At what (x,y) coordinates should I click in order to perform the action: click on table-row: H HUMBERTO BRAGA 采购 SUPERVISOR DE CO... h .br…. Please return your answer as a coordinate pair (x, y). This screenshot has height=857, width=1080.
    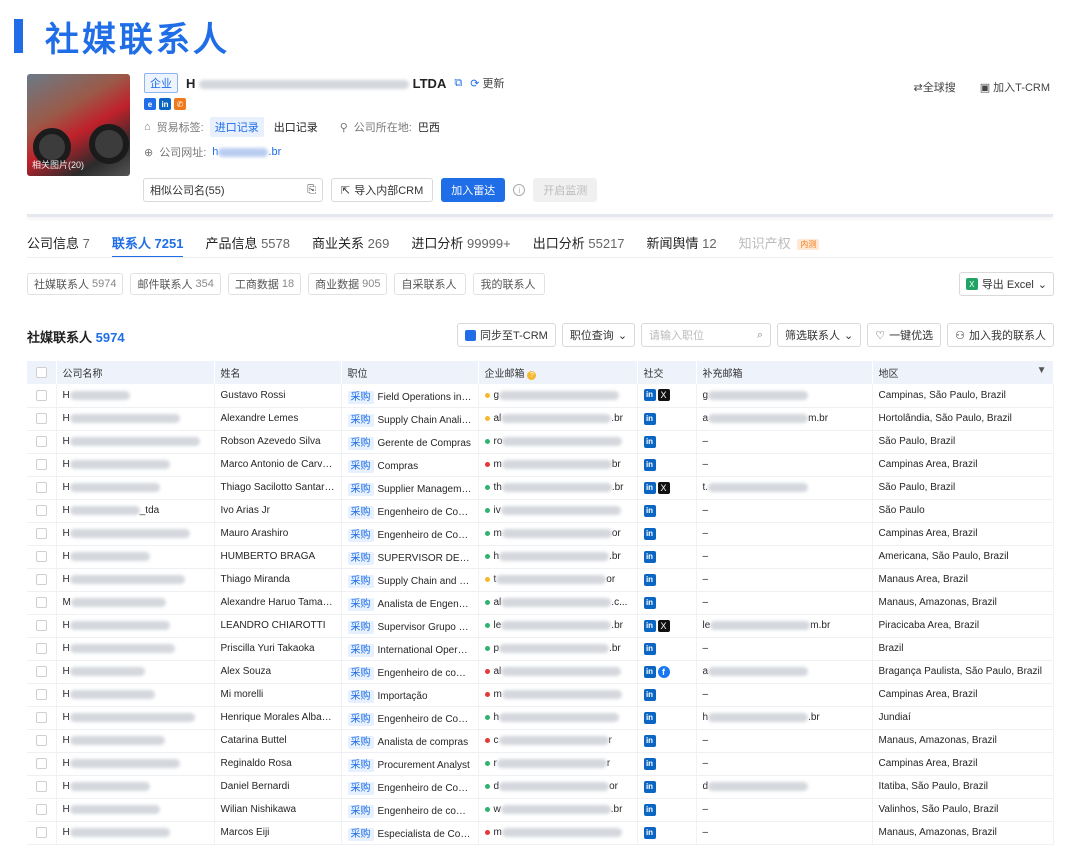
    Looking at the image, I should click on (540, 557).